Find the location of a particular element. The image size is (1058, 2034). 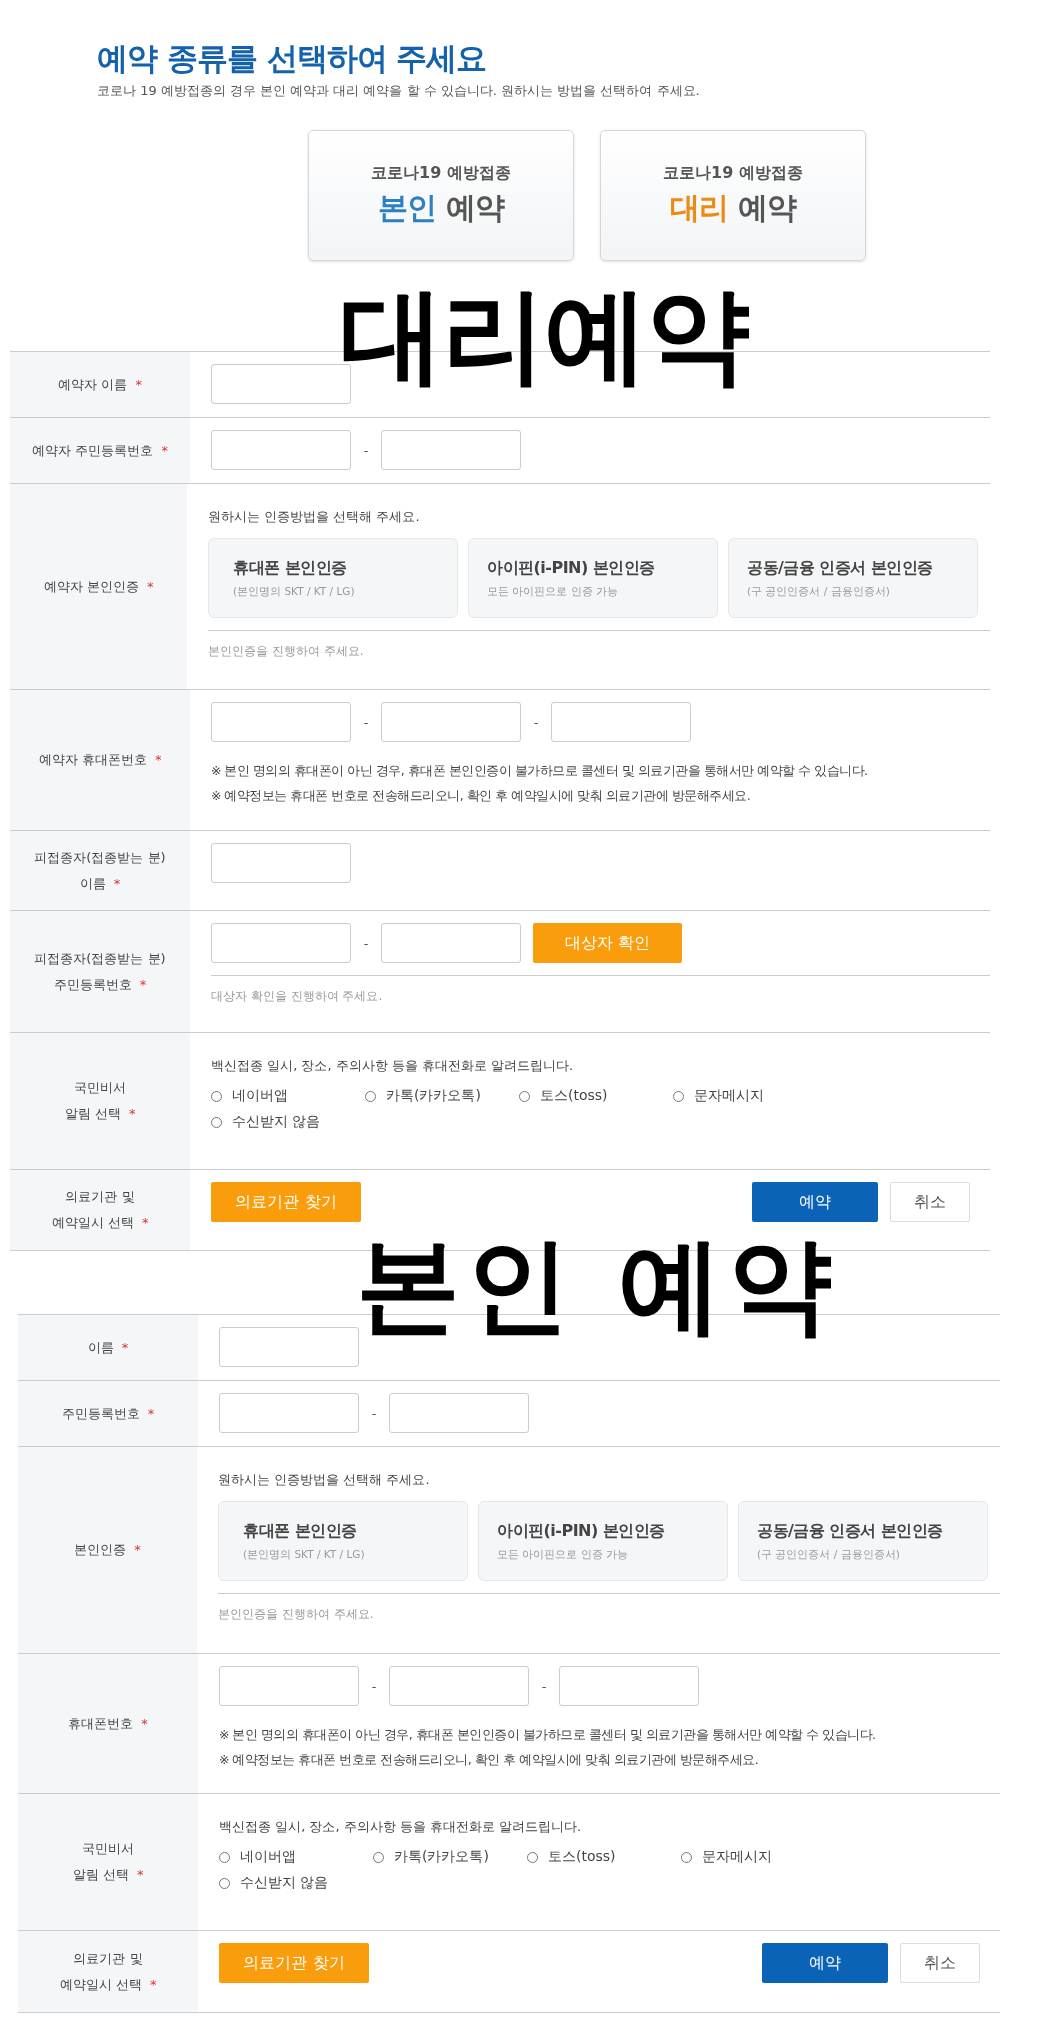

form-label: 피접종자(접종받는 분) 주민등록번호 * is located at coordinates (100, 971).